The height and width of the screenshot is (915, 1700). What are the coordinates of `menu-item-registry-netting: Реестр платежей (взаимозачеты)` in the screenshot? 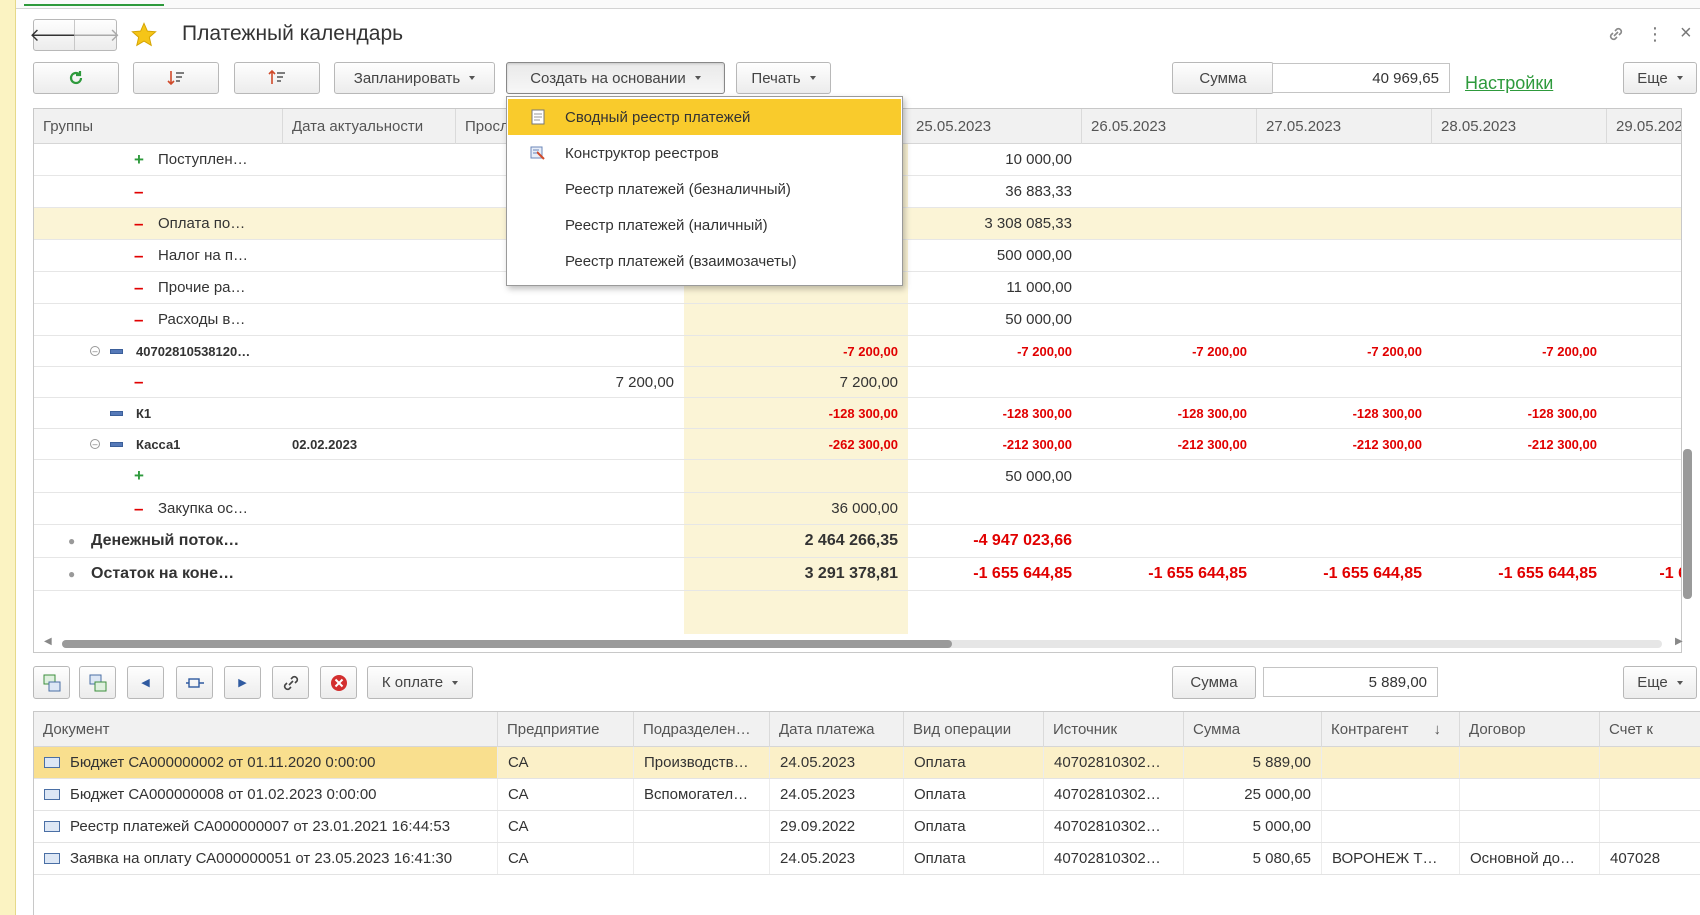 It's located at (704, 261).